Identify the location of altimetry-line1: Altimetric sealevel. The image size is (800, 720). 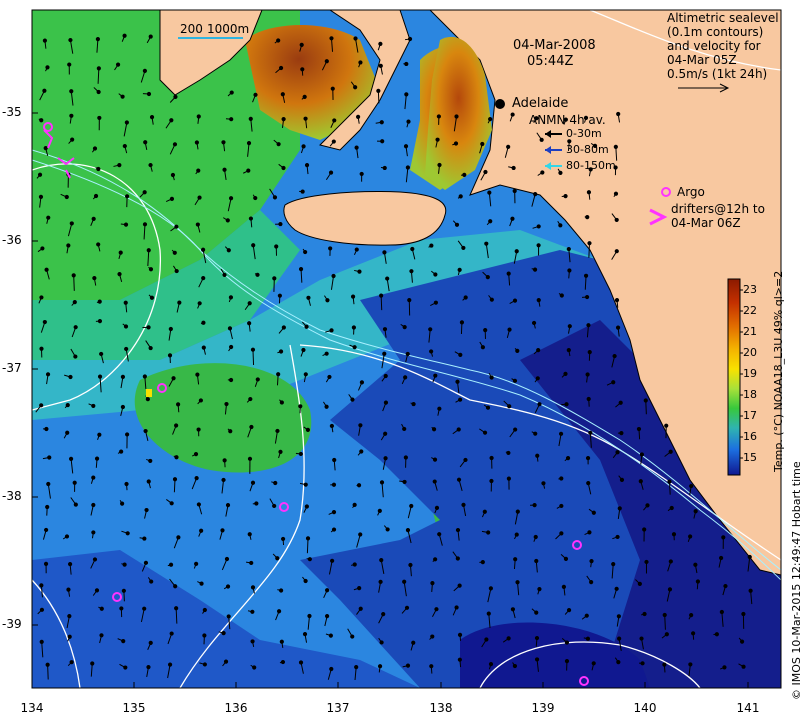
(723, 18).